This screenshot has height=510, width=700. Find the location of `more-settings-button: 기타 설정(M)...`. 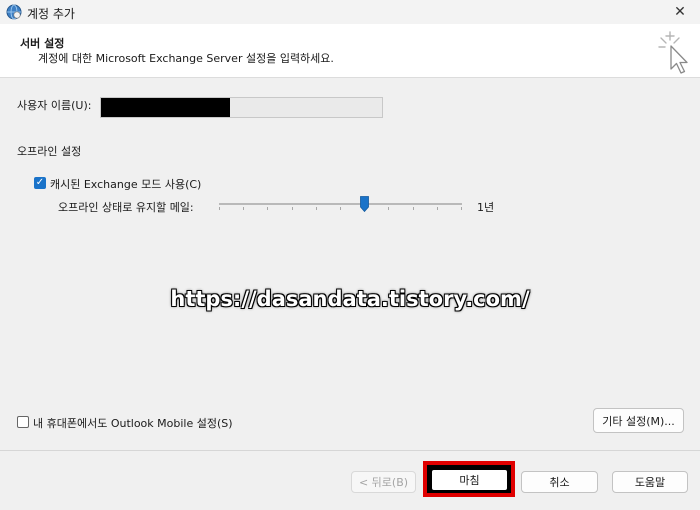

more-settings-button: 기타 설정(M)... is located at coordinates (638, 420).